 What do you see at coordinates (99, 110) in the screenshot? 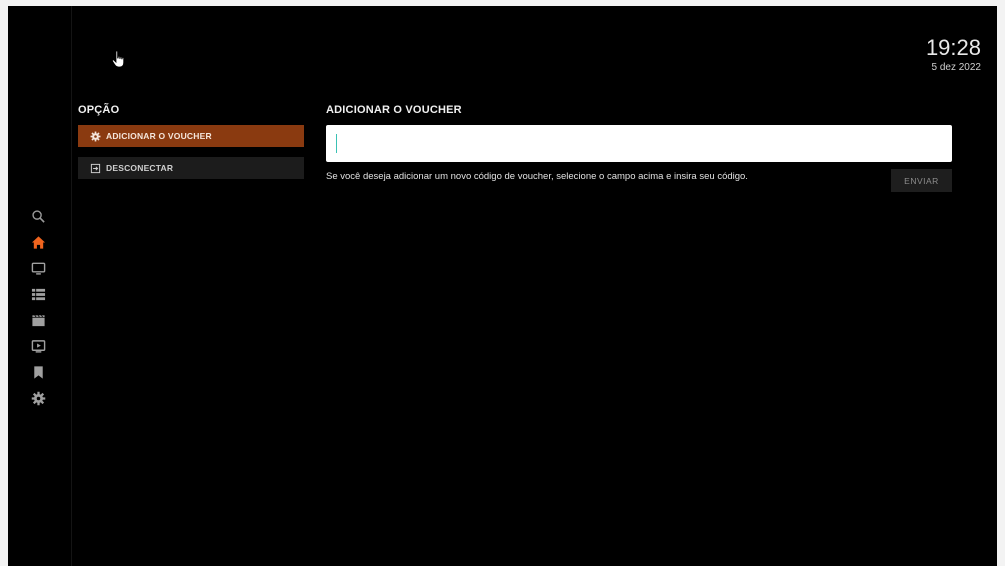
I see `options-heading: OPÇÃO` at bounding box center [99, 110].